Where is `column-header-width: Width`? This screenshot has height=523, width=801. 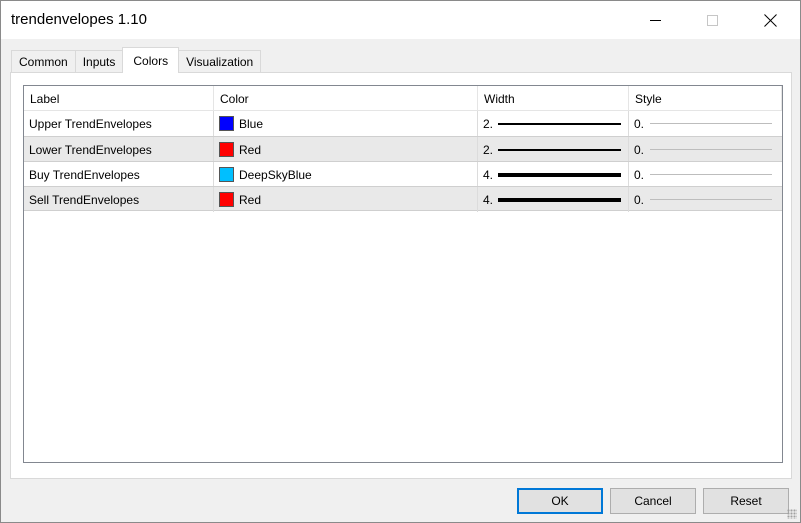
column-header-width: Width is located at coordinates (553, 98).